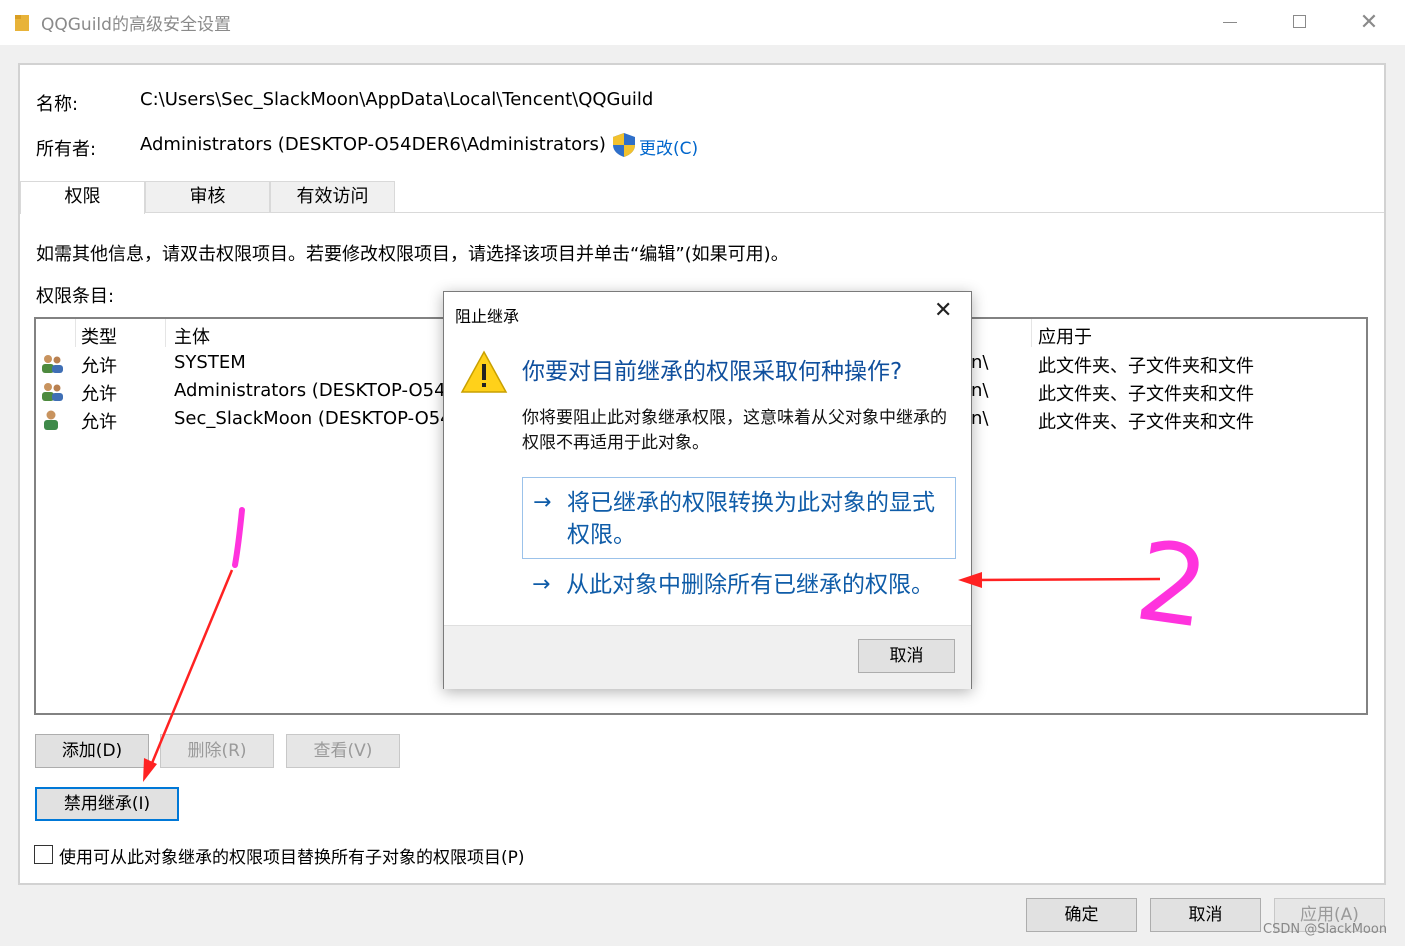 The height and width of the screenshot is (946, 1405). Describe the element at coordinates (192, 336) in the screenshot. I see `column-header-principal: 主体` at that location.